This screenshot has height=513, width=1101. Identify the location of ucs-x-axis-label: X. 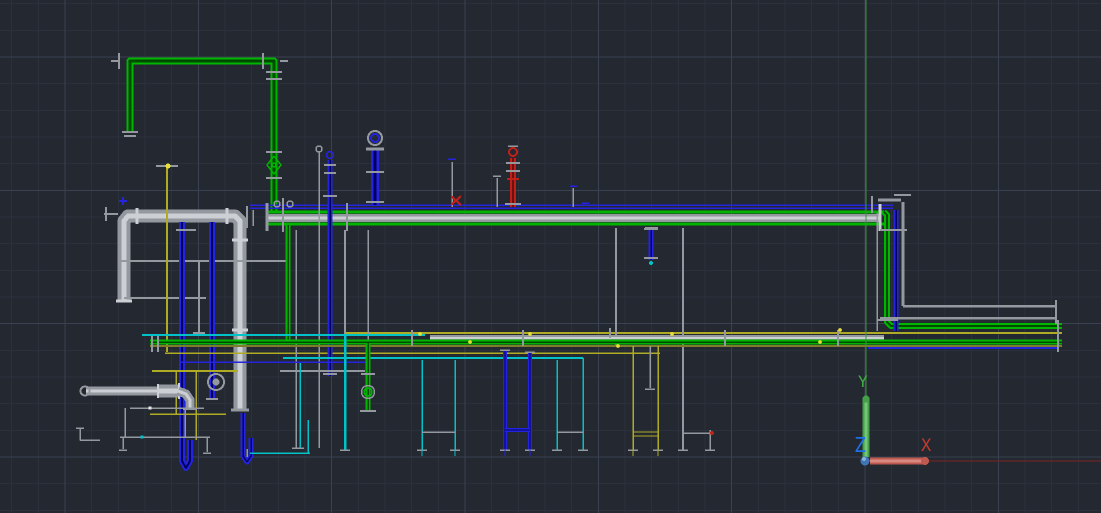
(926, 446).